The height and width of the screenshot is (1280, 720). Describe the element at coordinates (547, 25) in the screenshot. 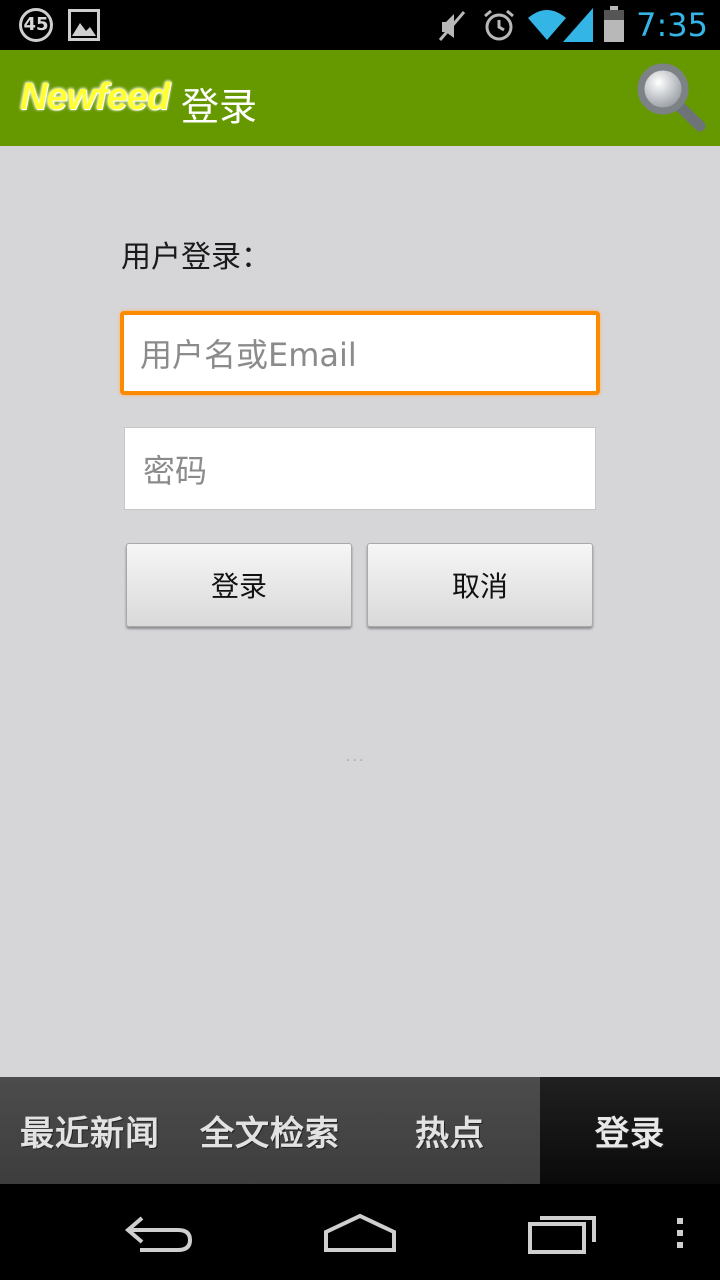

I see `wifi-icon` at that location.